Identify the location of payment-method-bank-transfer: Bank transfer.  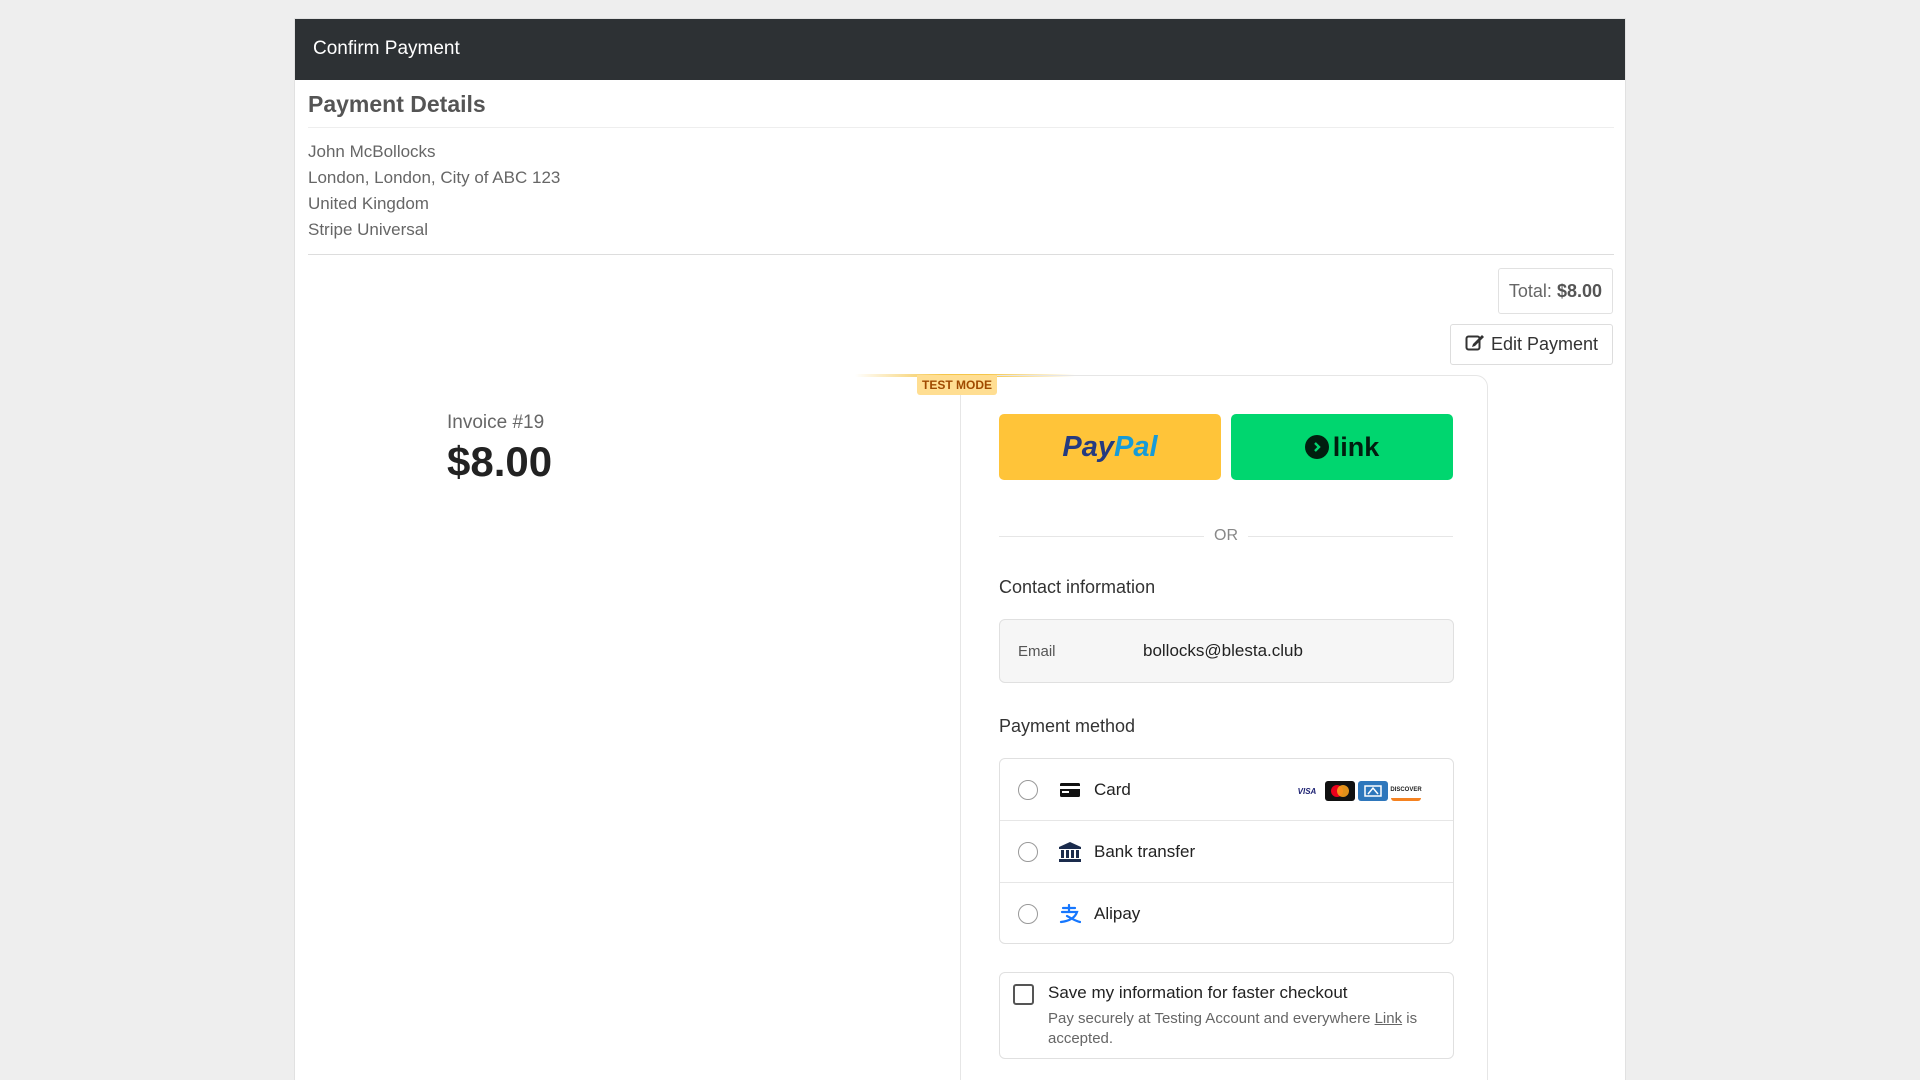
(1226, 851).